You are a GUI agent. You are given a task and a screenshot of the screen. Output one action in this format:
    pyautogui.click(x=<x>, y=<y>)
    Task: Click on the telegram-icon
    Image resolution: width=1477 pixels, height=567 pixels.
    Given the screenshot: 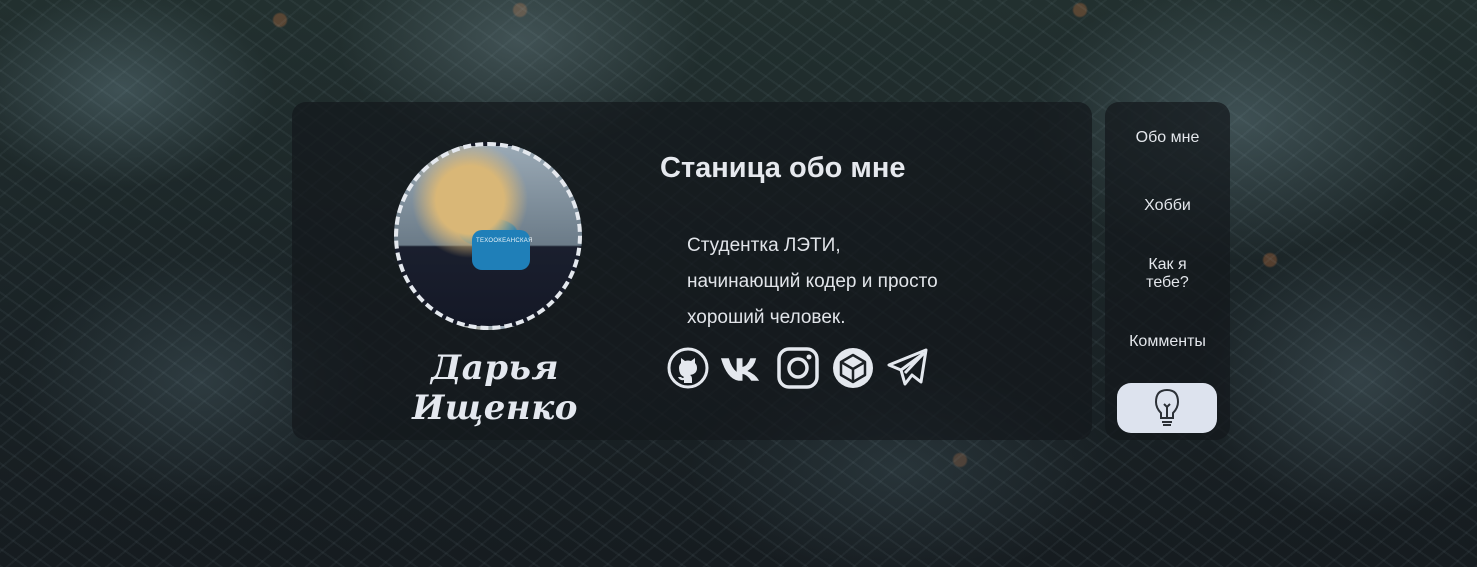 What is the action you would take?
    pyautogui.click(x=907, y=367)
    